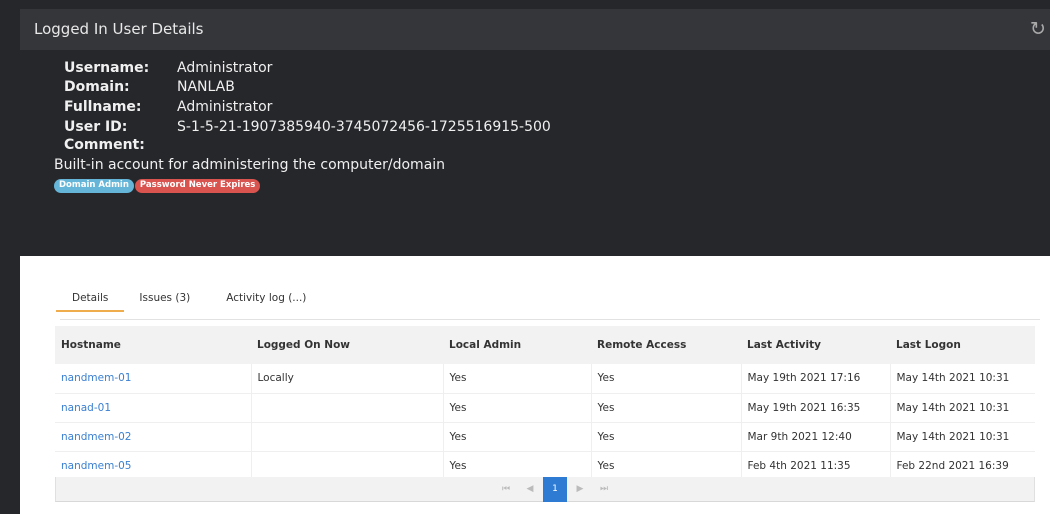 The height and width of the screenshot is (514, 1050). What do you see at coordinates (816, 466) in the screenshot?
I see `cell-last-activity: Feb 4th 2021 11:35` at bounding box center [816, 466].